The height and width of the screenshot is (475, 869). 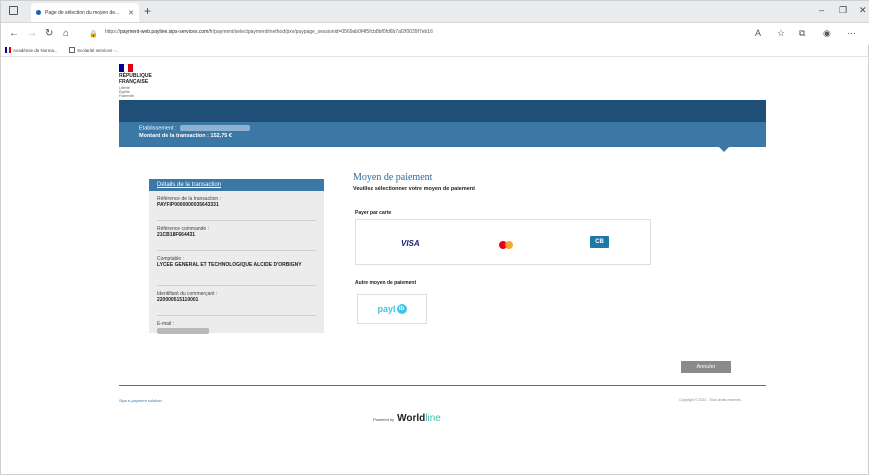 What do you see at coordinates (131, 13) in the screenshot?
I see `tab-close-icon: ✕` at bounding box center [131, 13].